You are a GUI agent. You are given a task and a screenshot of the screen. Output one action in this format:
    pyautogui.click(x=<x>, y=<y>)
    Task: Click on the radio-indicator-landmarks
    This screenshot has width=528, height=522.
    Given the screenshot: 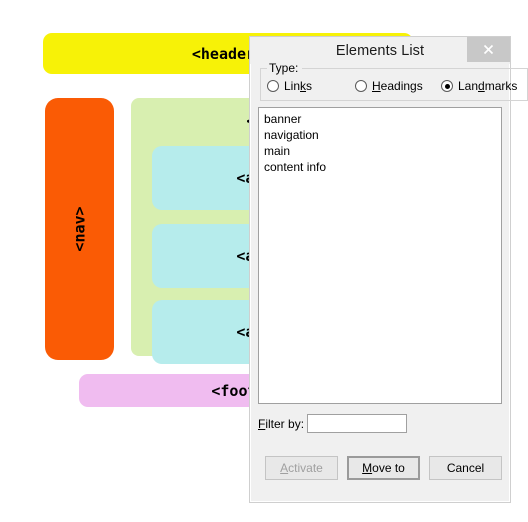 What is the action you would take?
    pyautogui.click(x=447, y=86)
    